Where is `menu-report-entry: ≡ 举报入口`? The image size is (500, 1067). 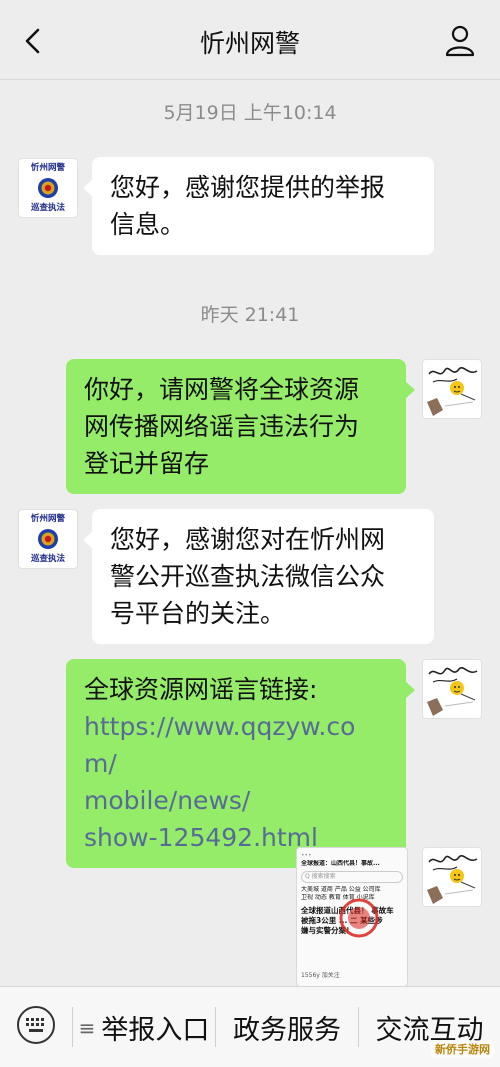
menu-report-entry: ≡ 举报入口 is located at coordinates (144, 1027).